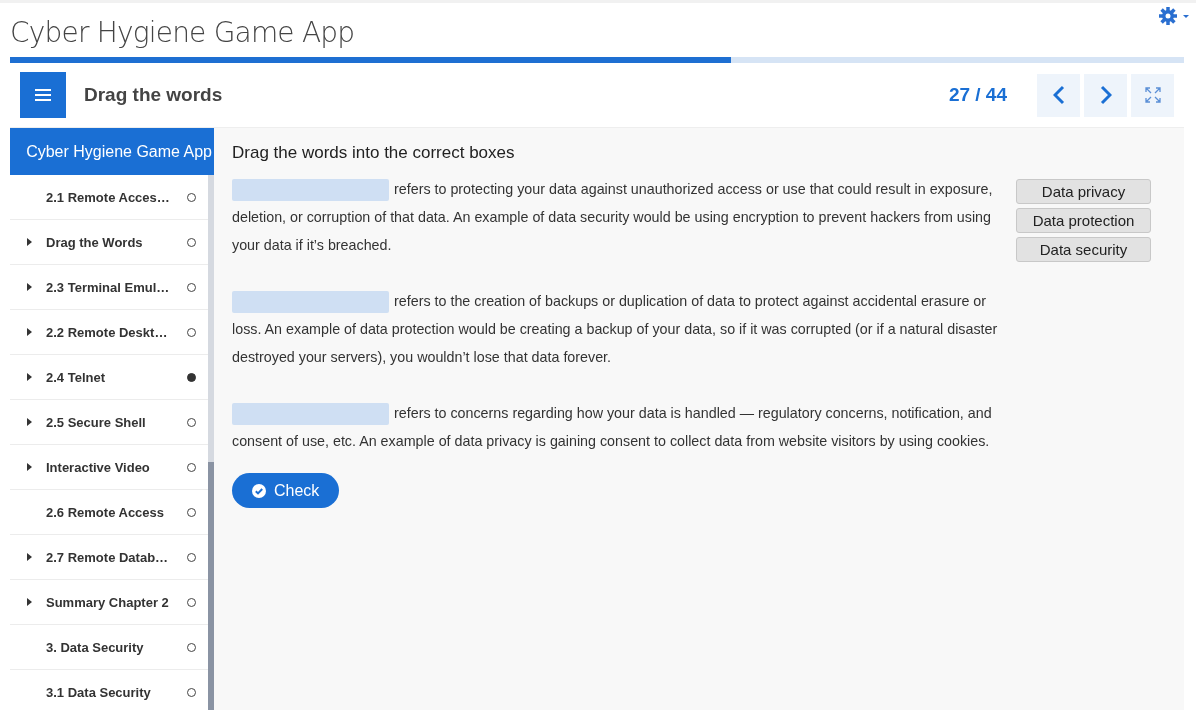 This screenshot has height=710, width=1196. I want to click on next-button, so click(1105, 95).